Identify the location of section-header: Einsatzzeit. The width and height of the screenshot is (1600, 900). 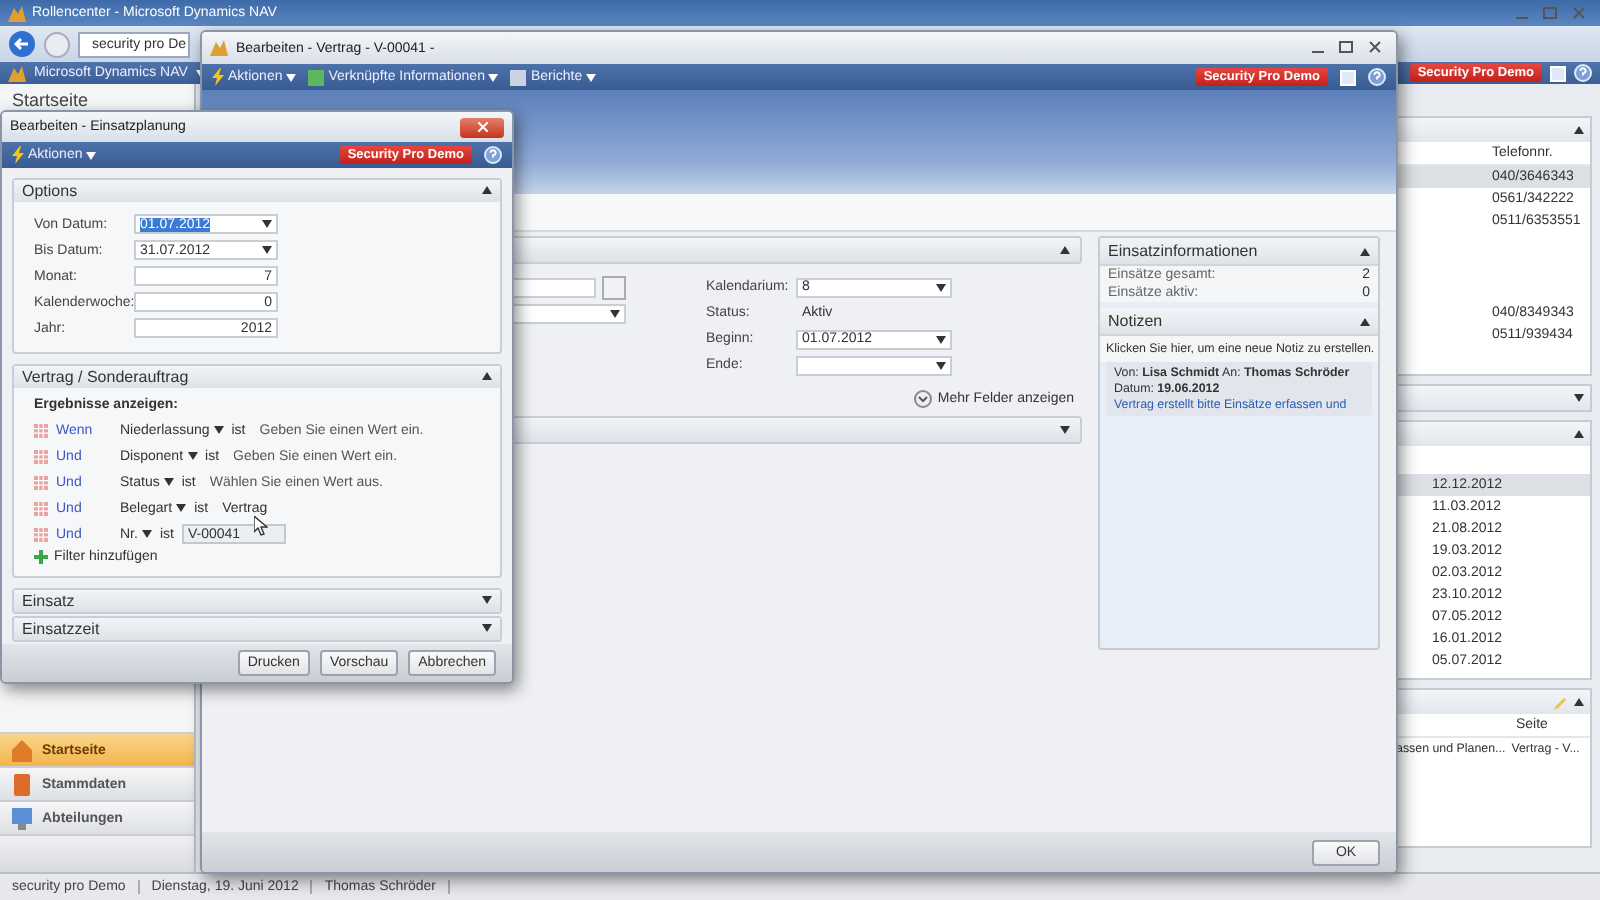
(257, 628).